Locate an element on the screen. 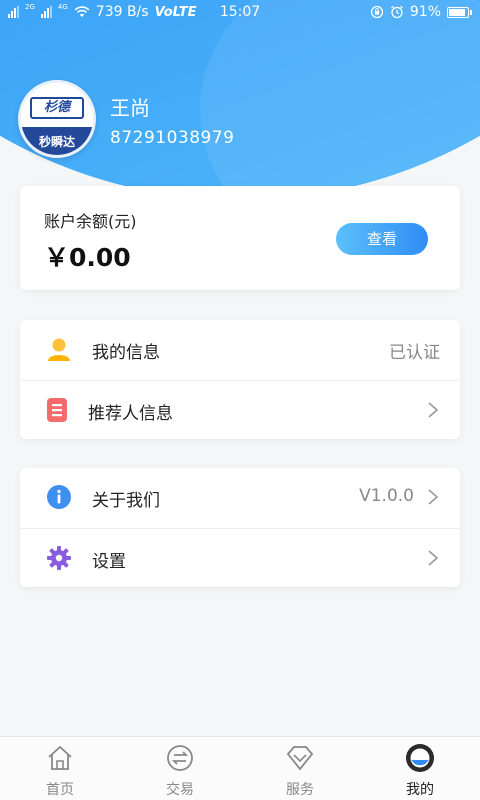  tab-transactions: 交易 is located at coordinates (180, 768).